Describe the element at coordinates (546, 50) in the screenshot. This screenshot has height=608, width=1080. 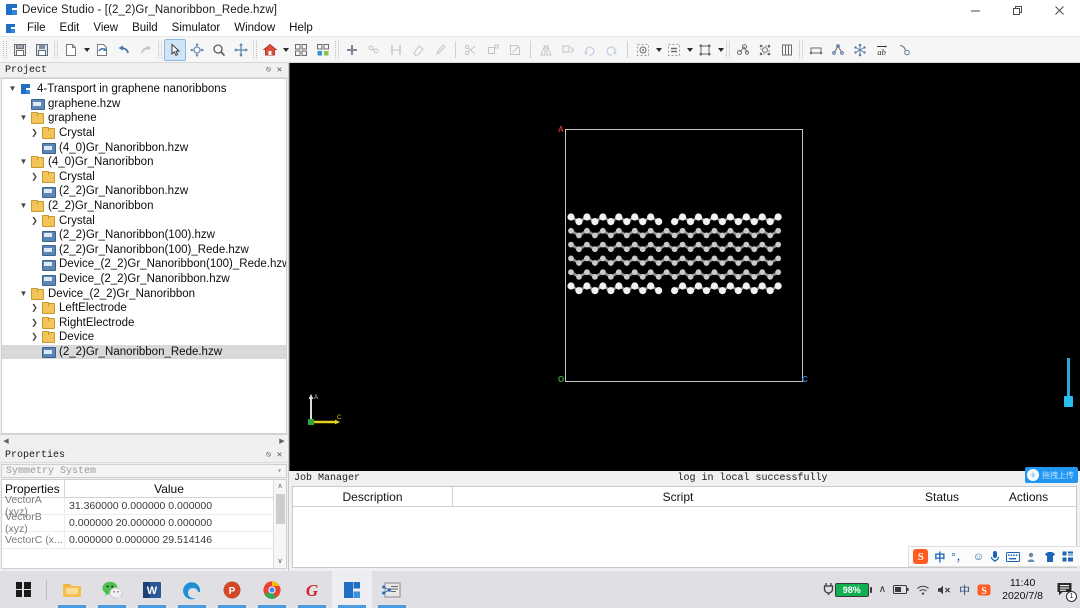
I see `mirror-icon` at that location.